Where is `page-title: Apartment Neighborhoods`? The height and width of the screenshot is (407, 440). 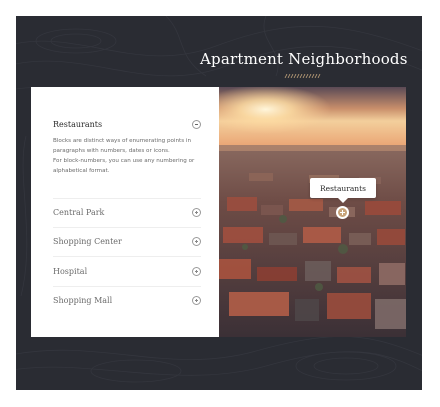 page-title: Apartment Neighborhoods is located at coordinates (304, 59).